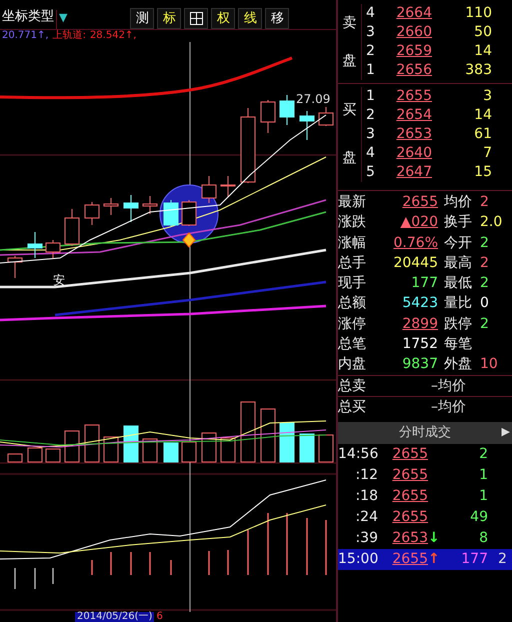 This screenshot has width=512, height=622. I want to click on indicator-value: 28.542↑,, so click(113, 36).